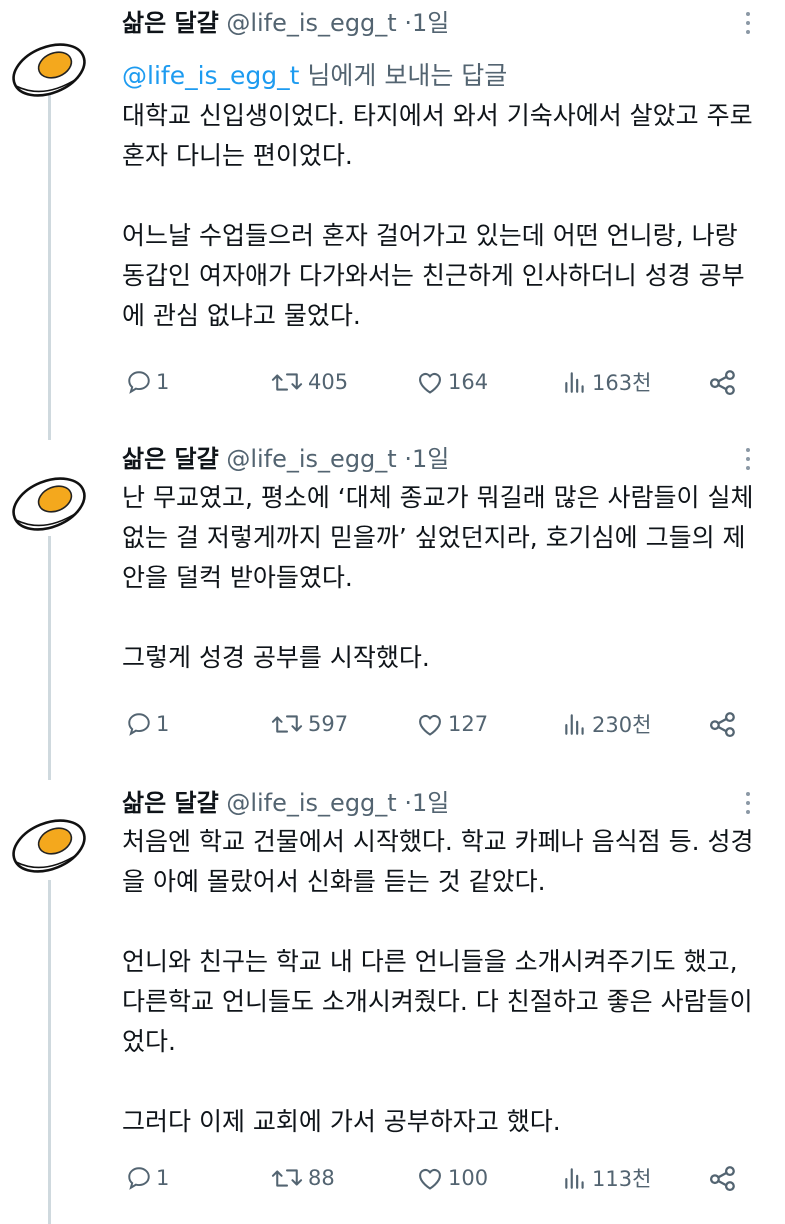 This screenshot has width=785, height=1224. I want to click on like-button: 100, so click(452, 1178).